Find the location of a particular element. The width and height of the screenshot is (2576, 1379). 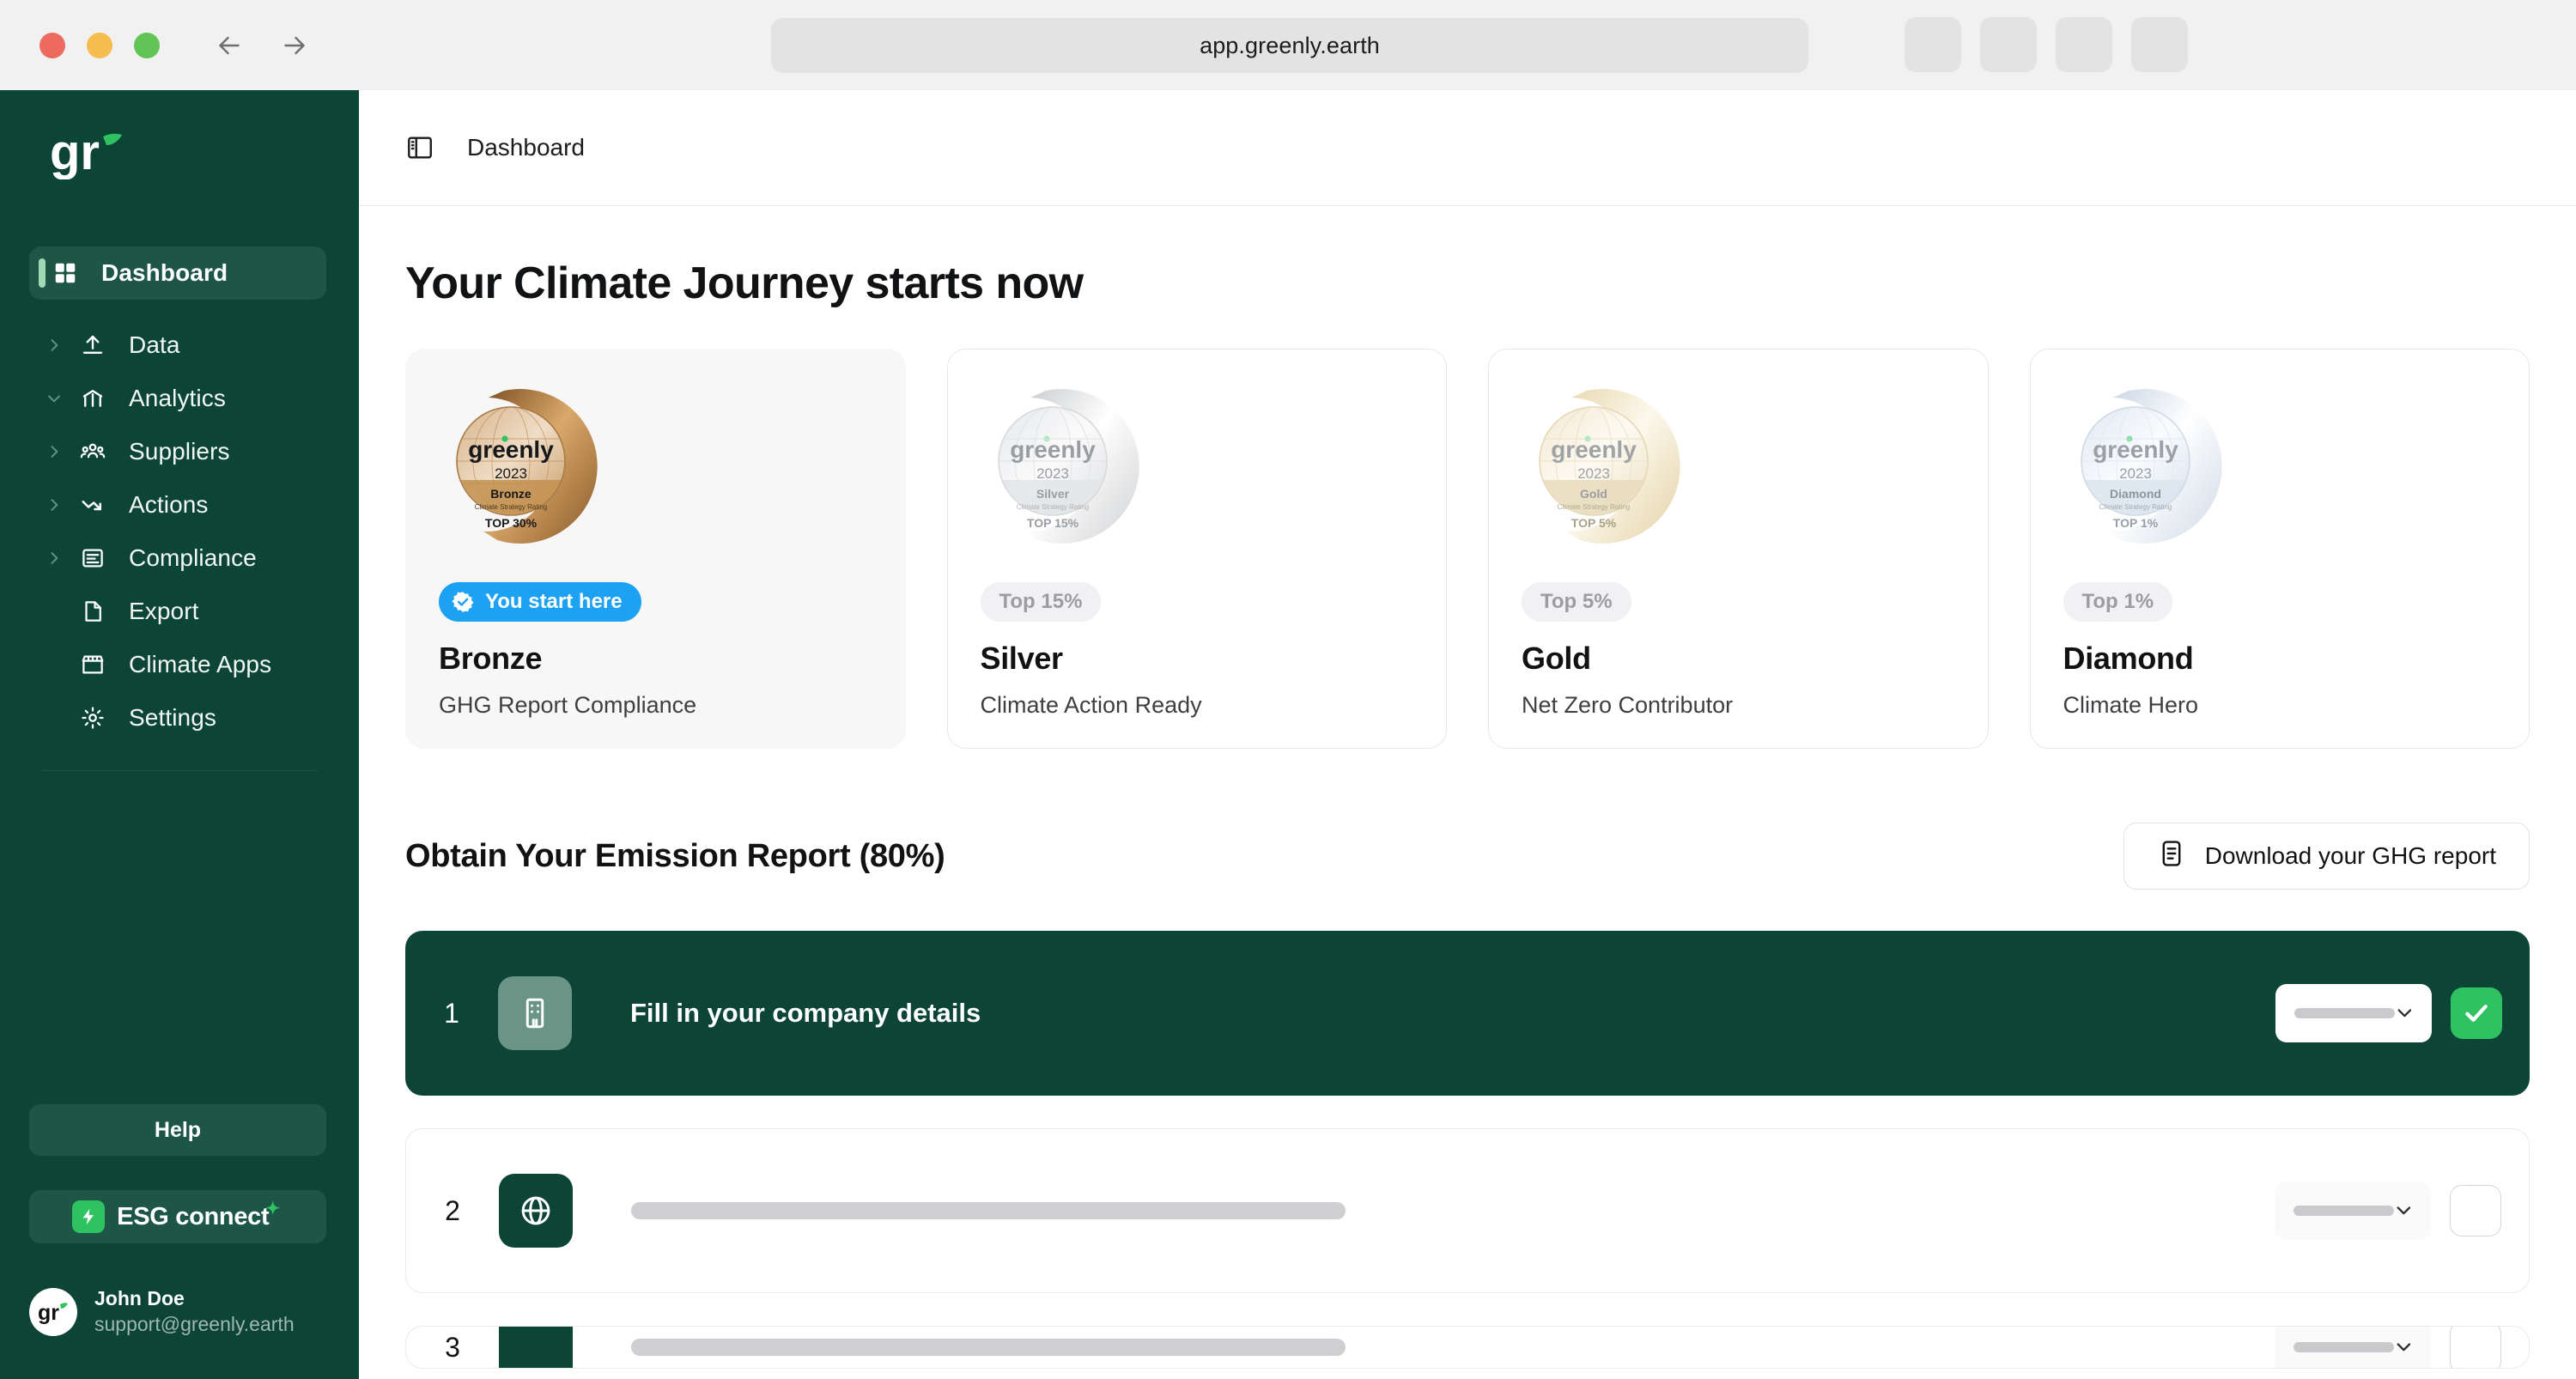

sidebar-item-dashboard: Dashboard is located at coordinates (177, 273).